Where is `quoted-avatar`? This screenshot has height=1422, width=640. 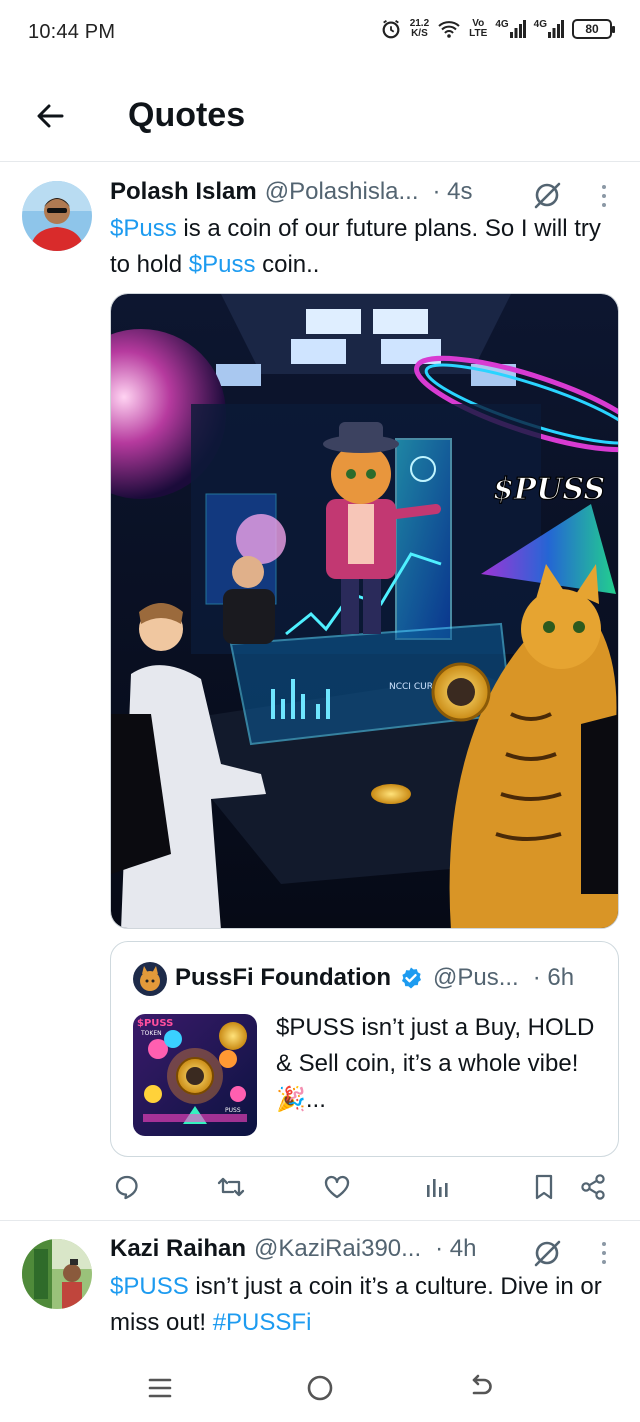
quoted-avatar is located at coordinates (150, 979).